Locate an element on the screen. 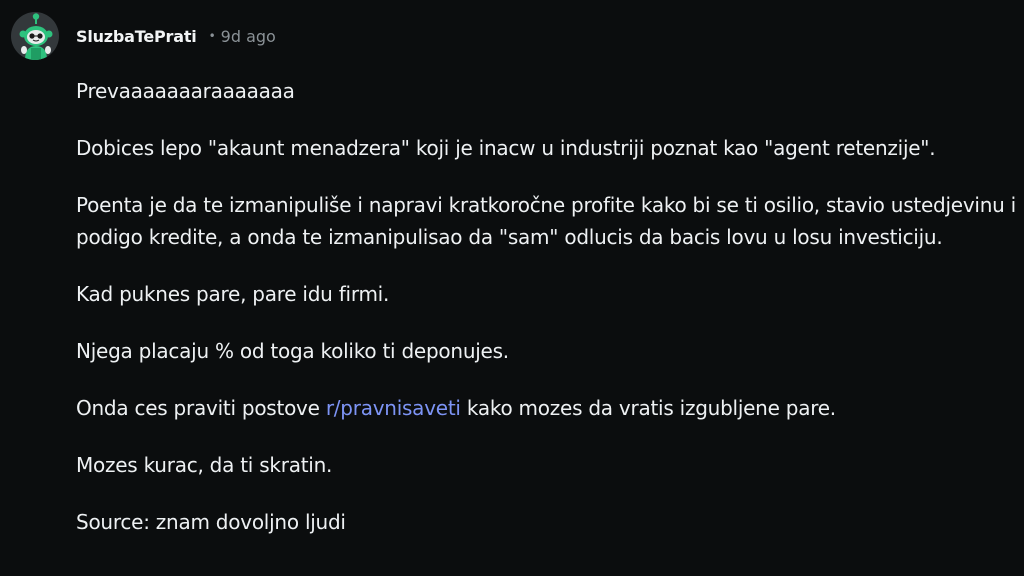 The width and height of the screenshot is (1024, 576). avatar is located at coordinates (35, 36).